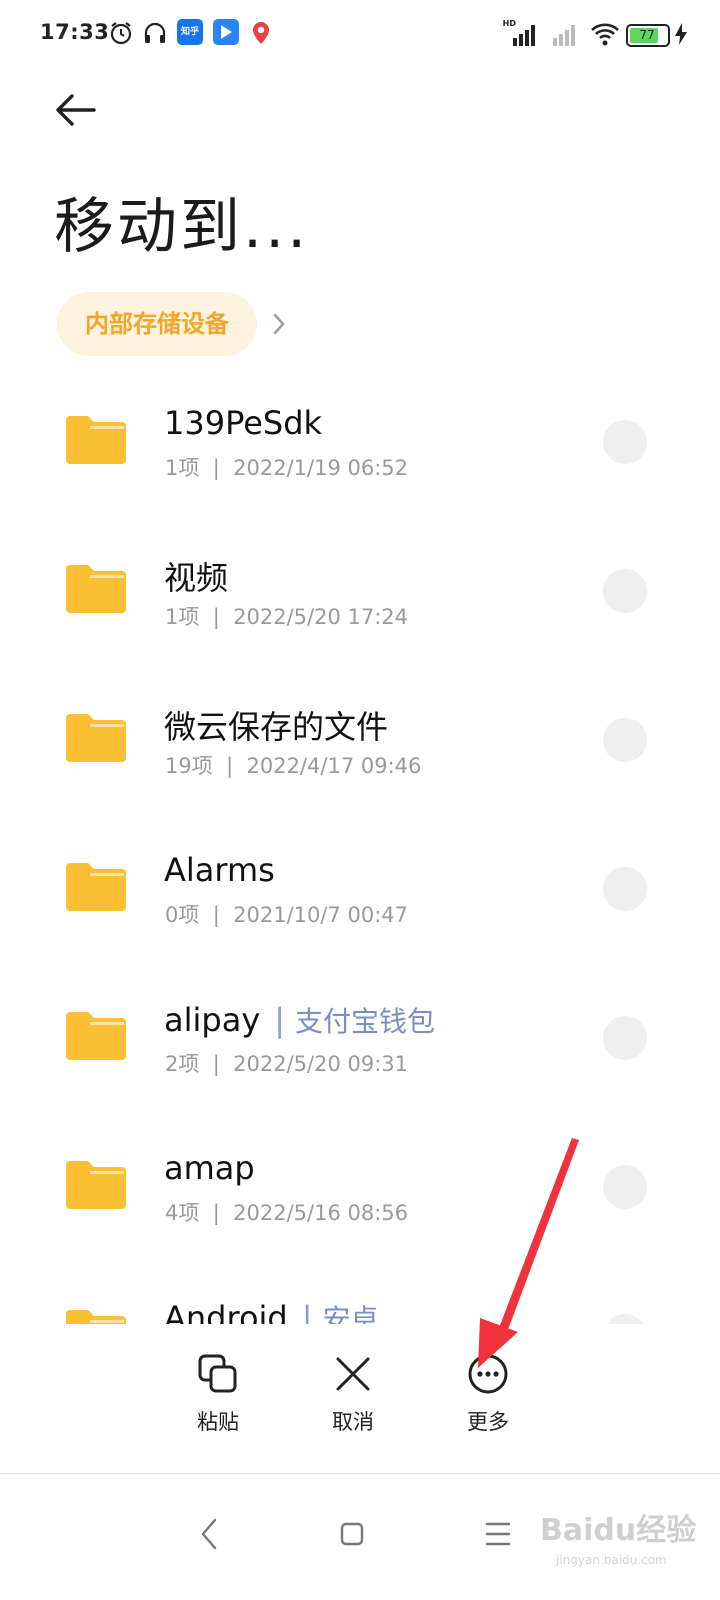 This screenshot has width=720, height=1600. What do you see at coordinates (218, 1422) in the screenshot?
I see `paste-label: 粘贴` at bounding box center [218, 1422].